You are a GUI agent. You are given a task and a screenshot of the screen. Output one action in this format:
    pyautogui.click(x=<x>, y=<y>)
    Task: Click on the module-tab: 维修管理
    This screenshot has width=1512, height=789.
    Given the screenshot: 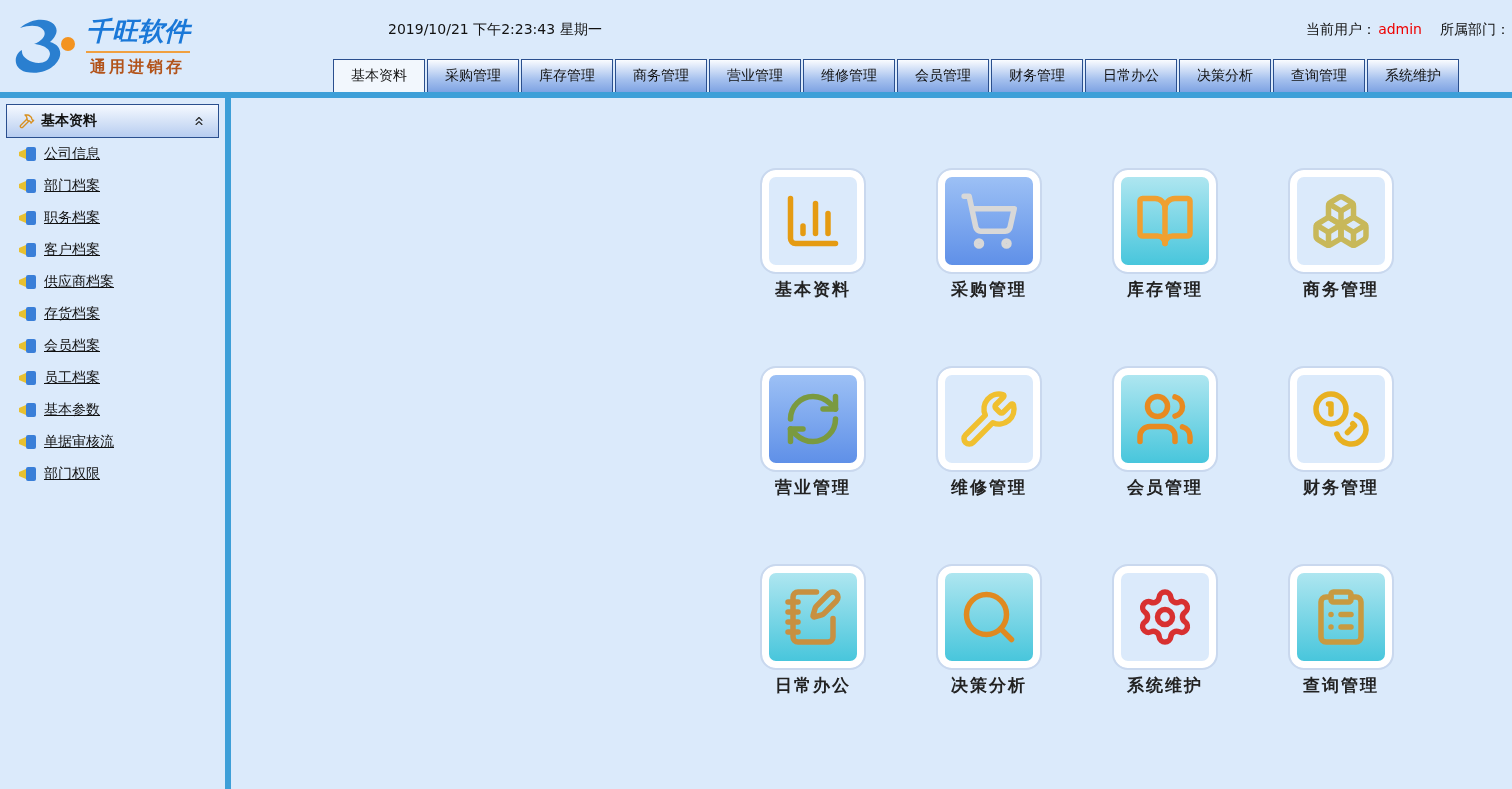 What is the action you would take?
    pyautogui.click(x=849, y=75)
    